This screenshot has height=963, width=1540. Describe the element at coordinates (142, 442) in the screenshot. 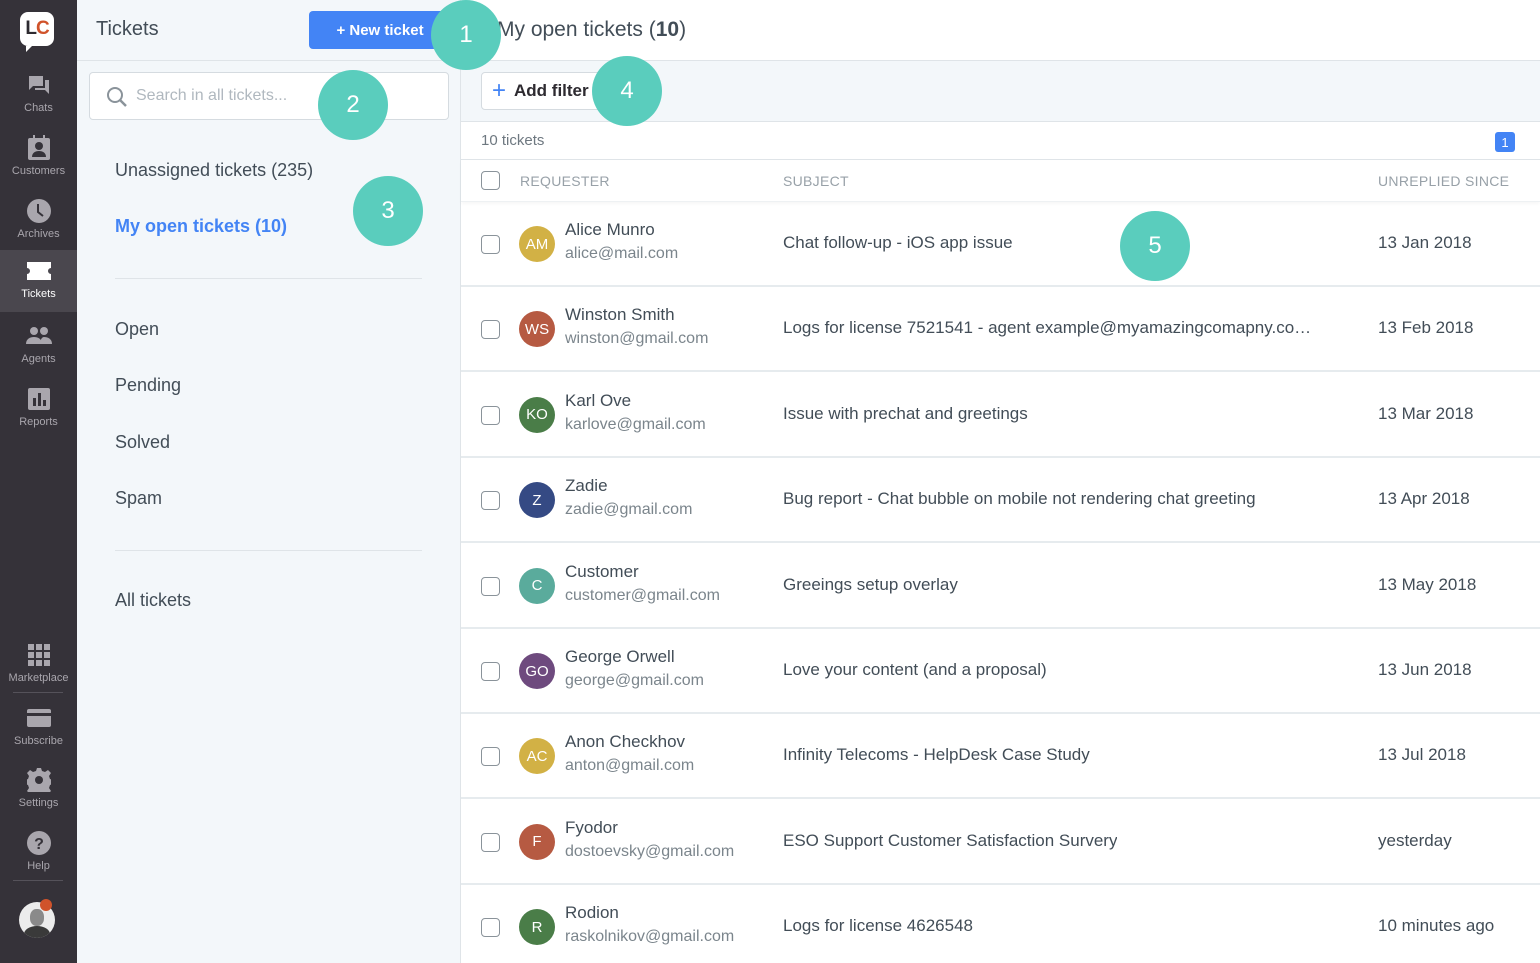

I see `status-solved: Solved` at that location.